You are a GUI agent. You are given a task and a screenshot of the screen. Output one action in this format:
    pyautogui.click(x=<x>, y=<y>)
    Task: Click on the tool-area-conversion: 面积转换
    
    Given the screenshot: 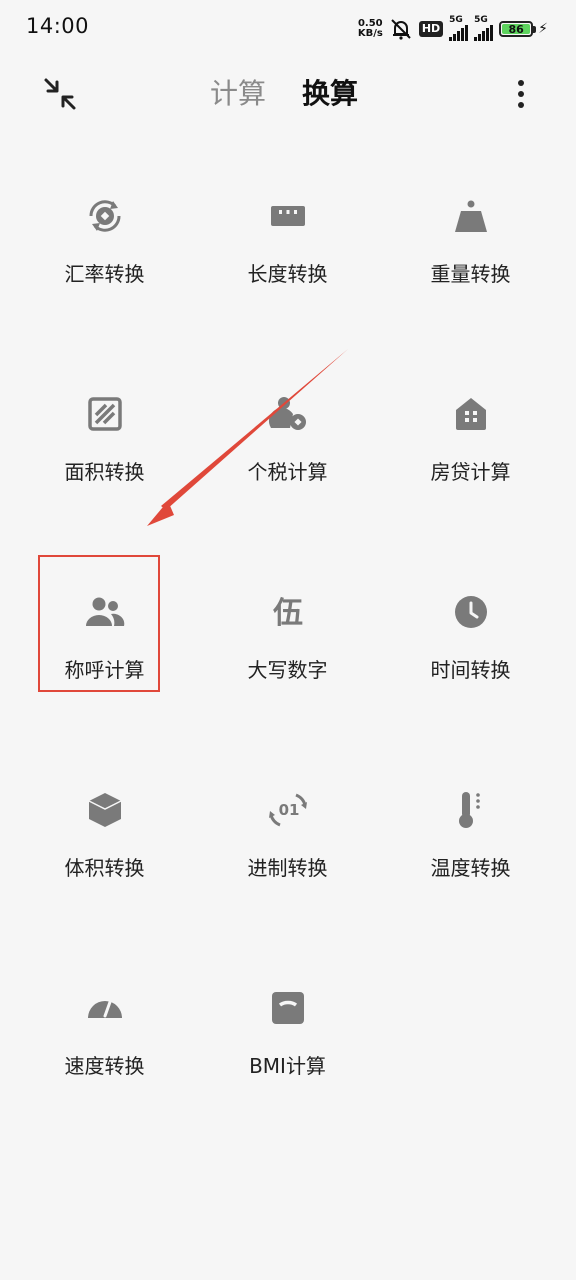 What is the action you would take?
    pyautogui.click(x=104, y=443)
    